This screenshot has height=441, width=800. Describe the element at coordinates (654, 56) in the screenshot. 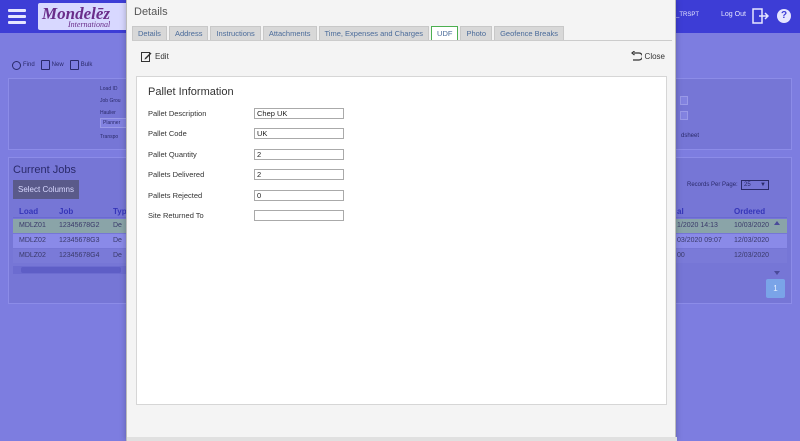

I see `close-label: Close` at that location.